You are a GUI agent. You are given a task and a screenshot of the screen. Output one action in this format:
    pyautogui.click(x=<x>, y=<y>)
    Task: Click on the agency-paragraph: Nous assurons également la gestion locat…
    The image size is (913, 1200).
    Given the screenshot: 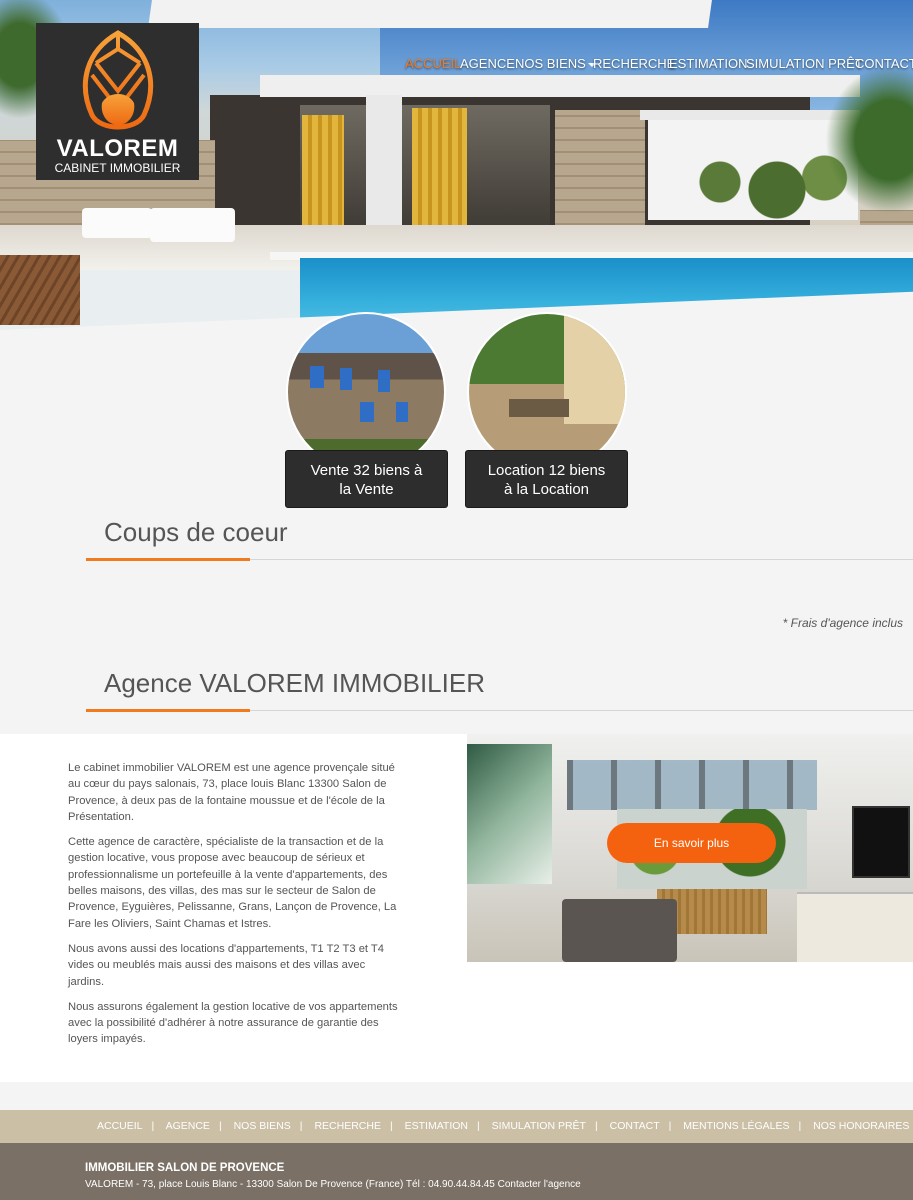 What is the action you would take?
    pyautogui.click(x=233, y=1023)
    